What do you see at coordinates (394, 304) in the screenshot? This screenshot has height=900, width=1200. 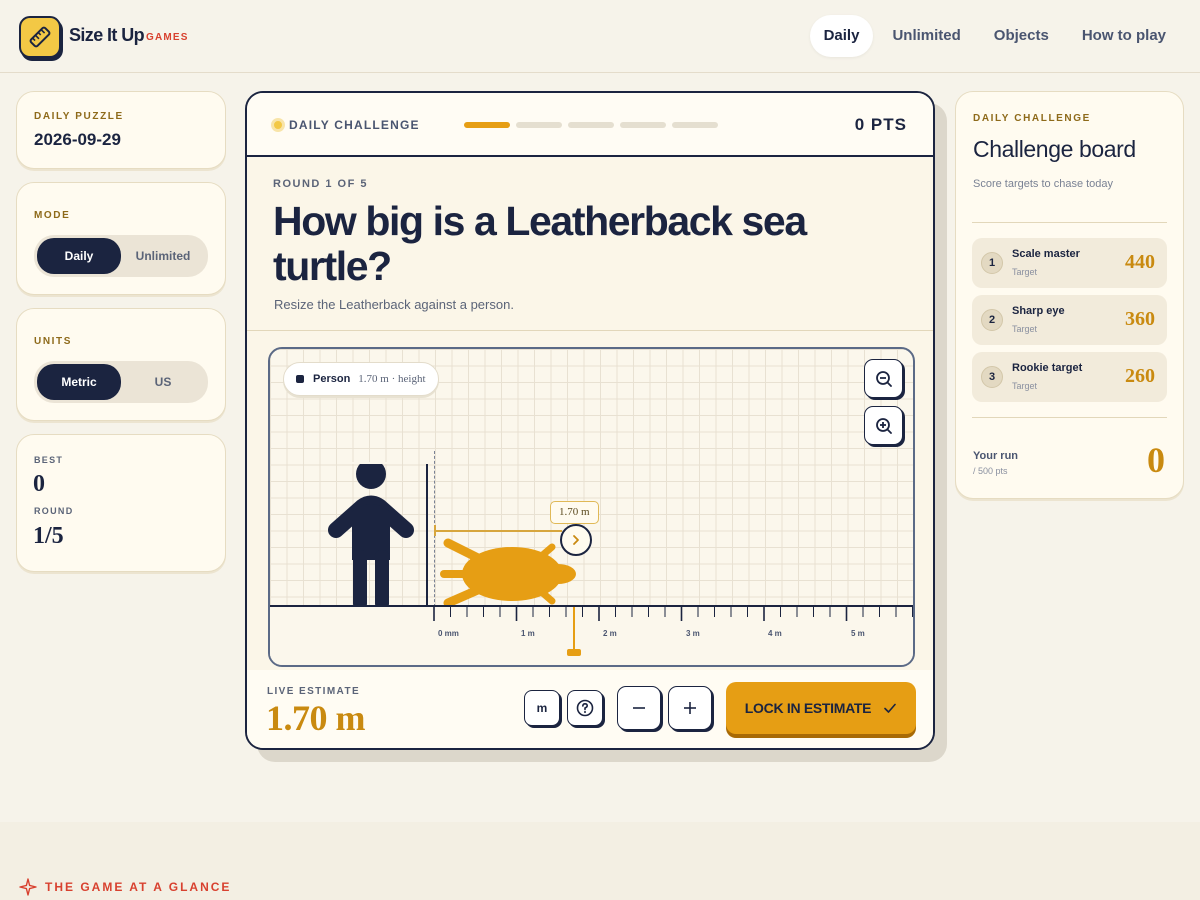 I see `question-subtitle: Resize the Leatherback against a person.` at bounding box center [394, 304].